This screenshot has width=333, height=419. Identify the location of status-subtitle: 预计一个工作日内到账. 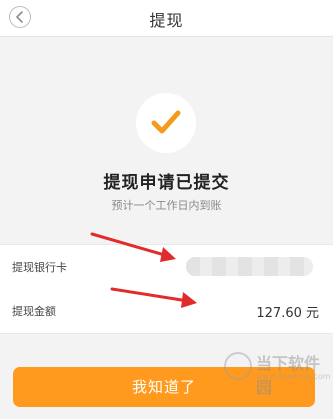
(166, 205).